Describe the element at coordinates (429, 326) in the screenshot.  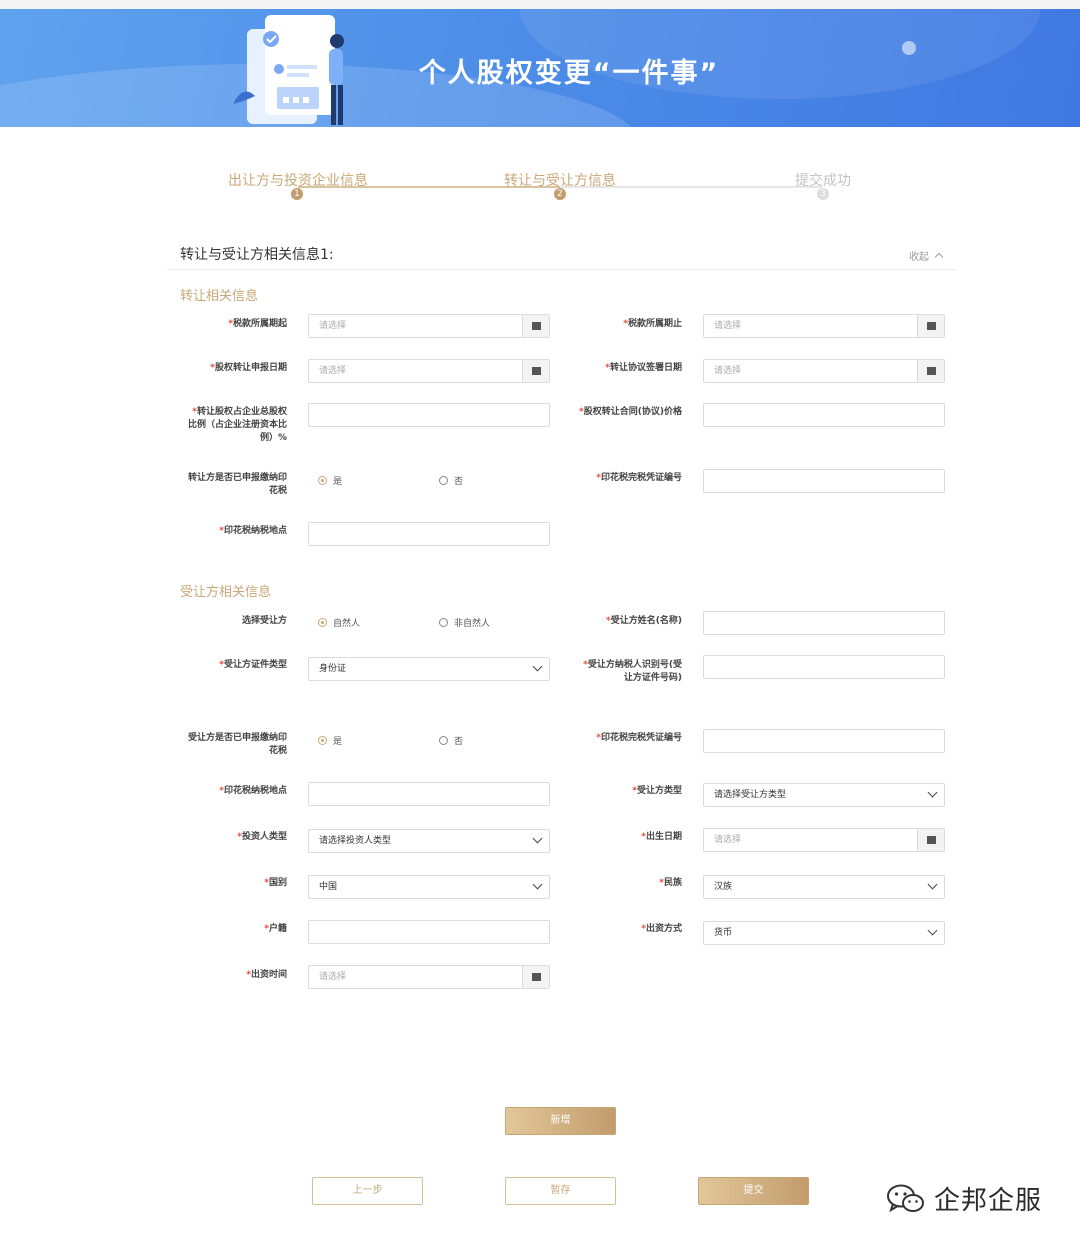
I see `tax-period-start-input: 请选择` at that location.